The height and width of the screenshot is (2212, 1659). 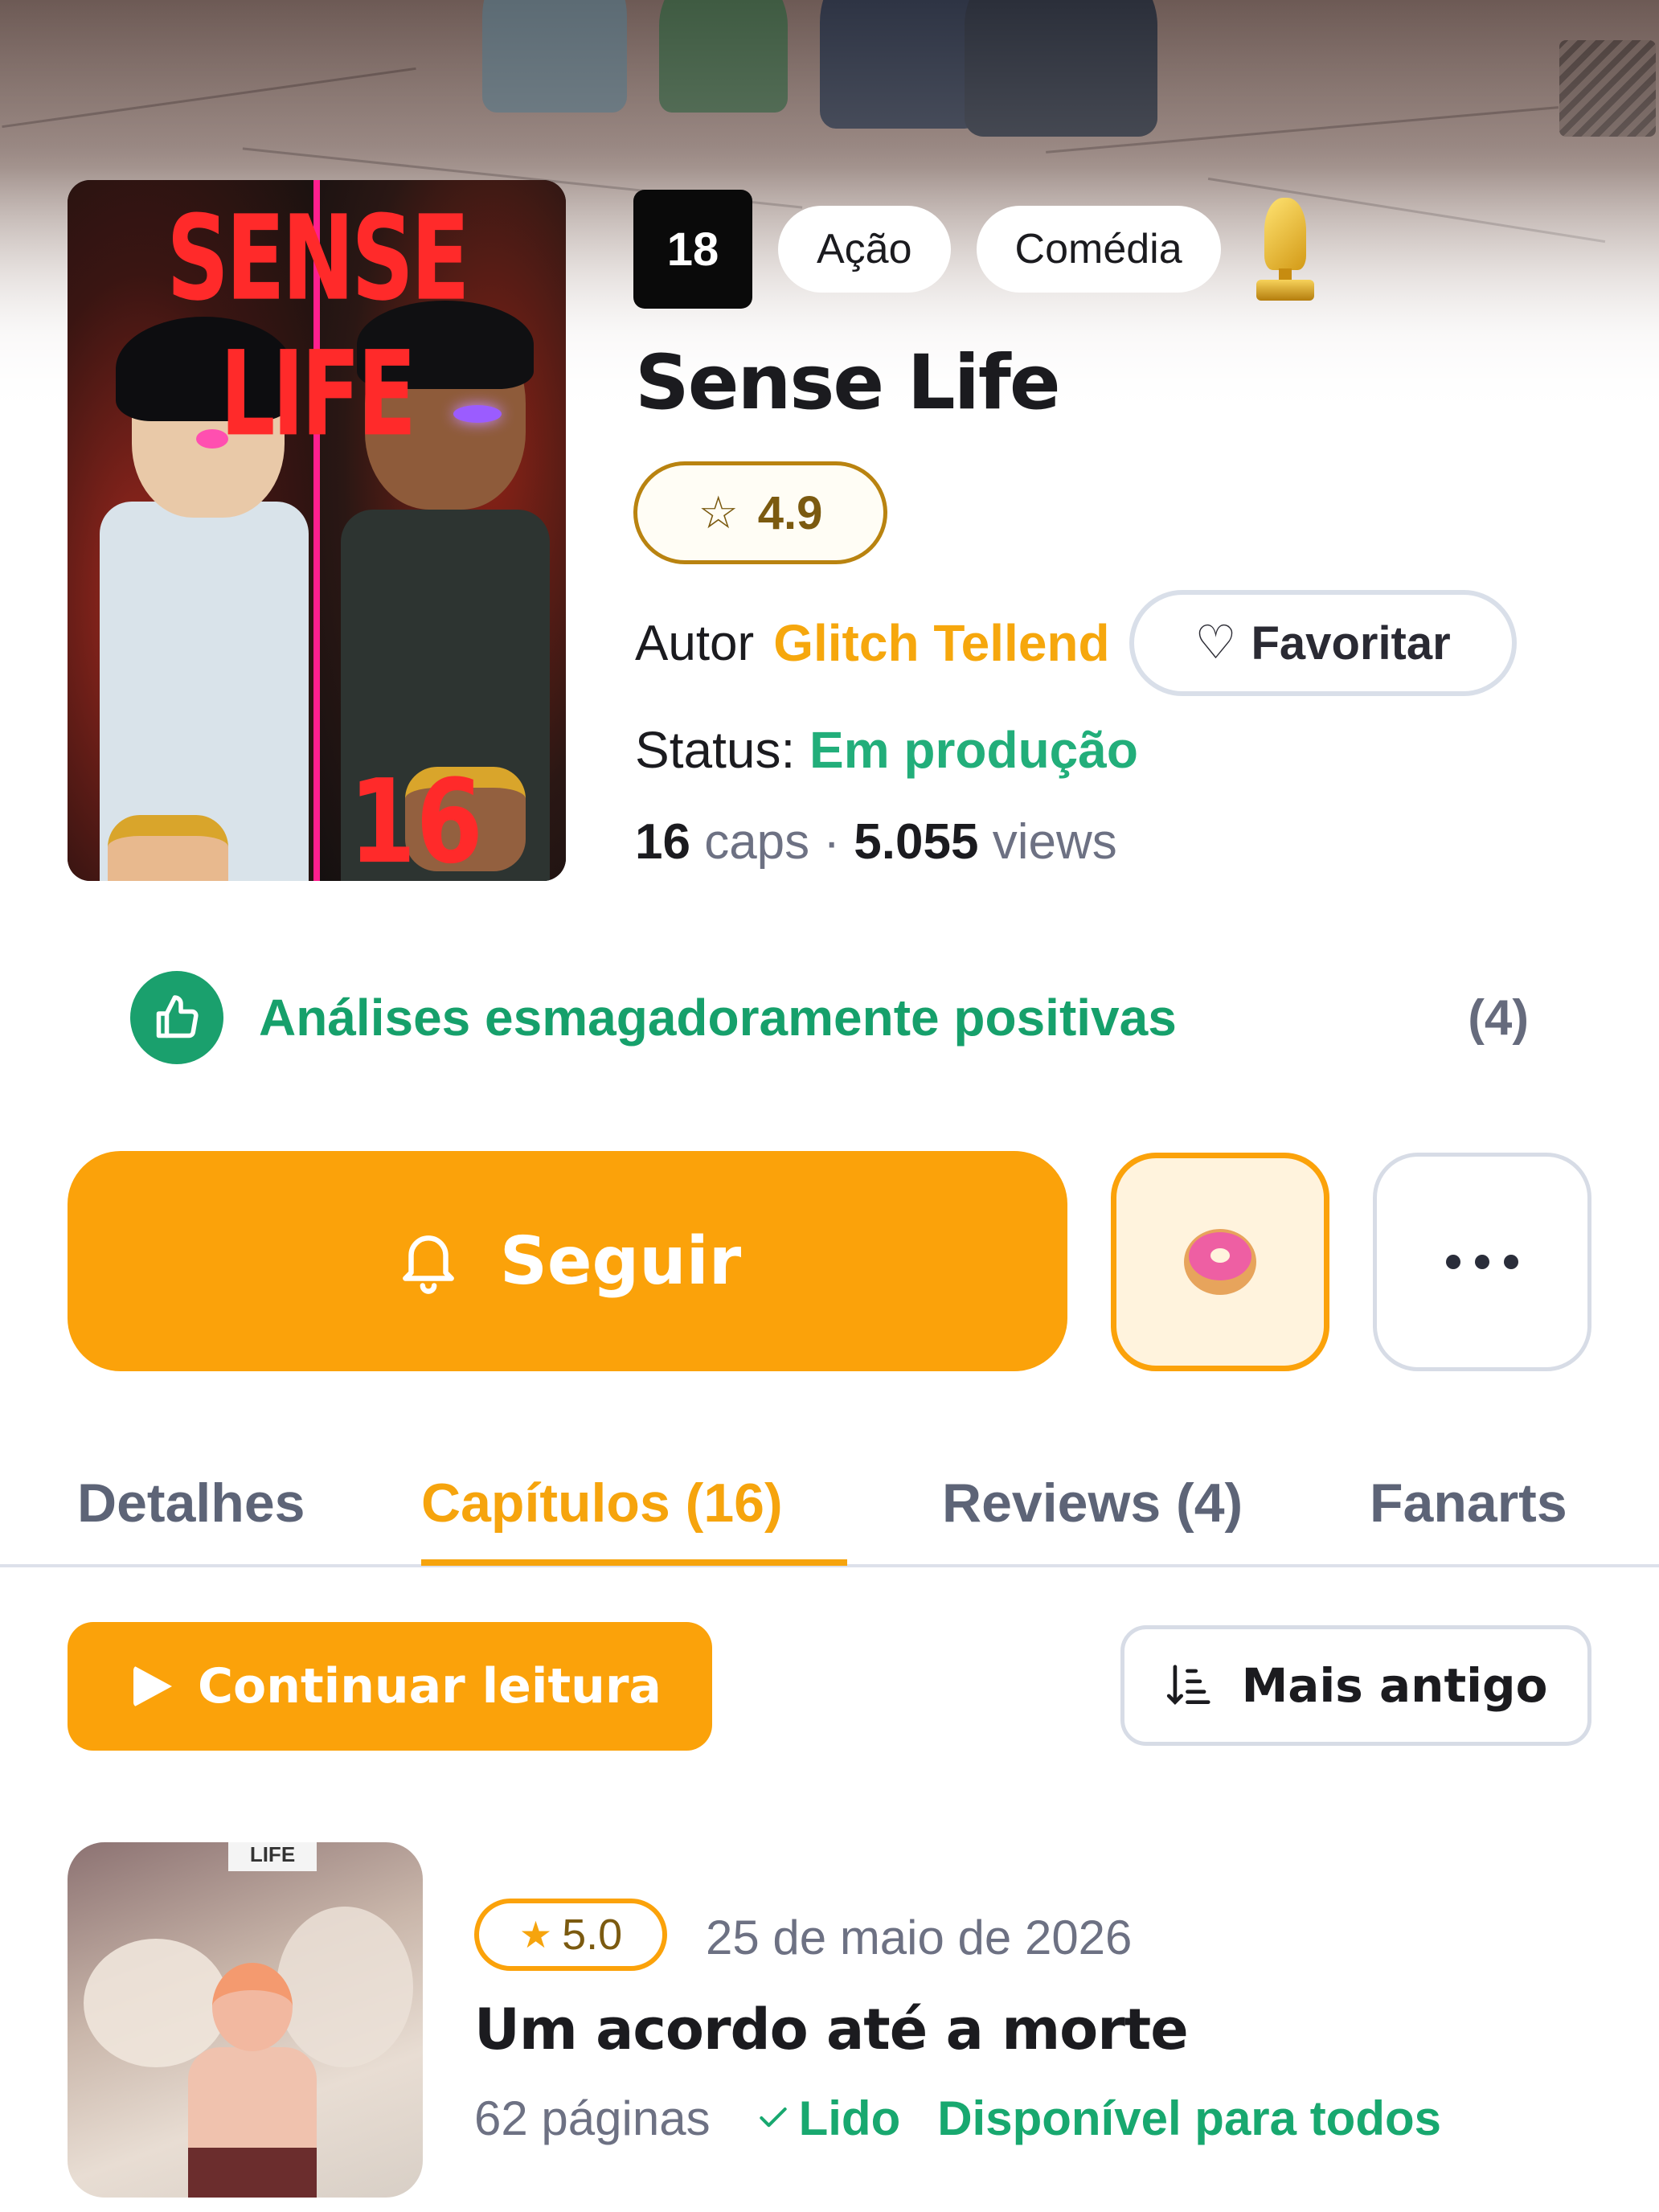 What do you see at coordinates (718, 512) in the screenshot?
I see `star-outline-icon: ☆` at bounding box center [718, 512].